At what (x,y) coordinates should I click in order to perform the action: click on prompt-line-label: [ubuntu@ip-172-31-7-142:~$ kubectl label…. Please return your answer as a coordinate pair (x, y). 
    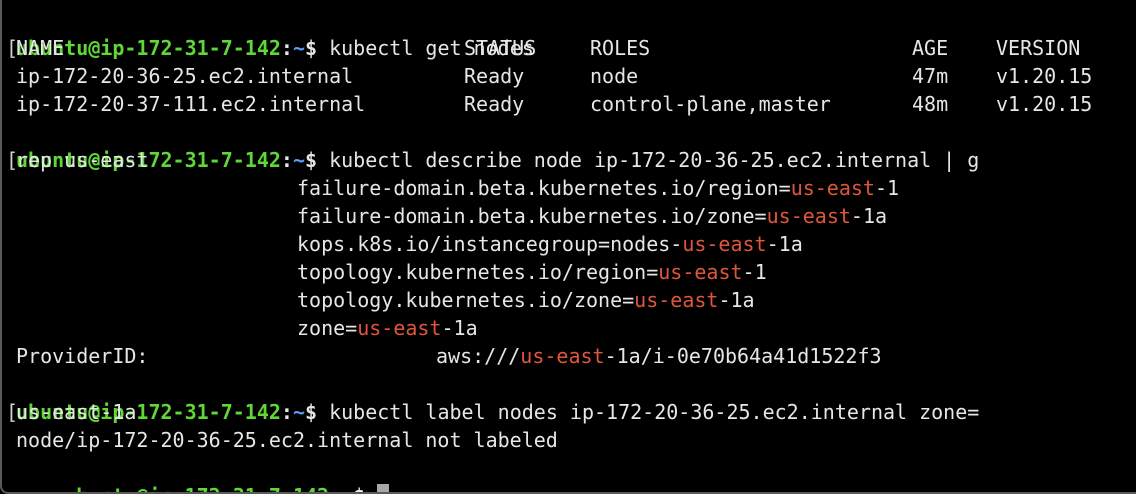
    Looking at the image, I should click on (490, 397).